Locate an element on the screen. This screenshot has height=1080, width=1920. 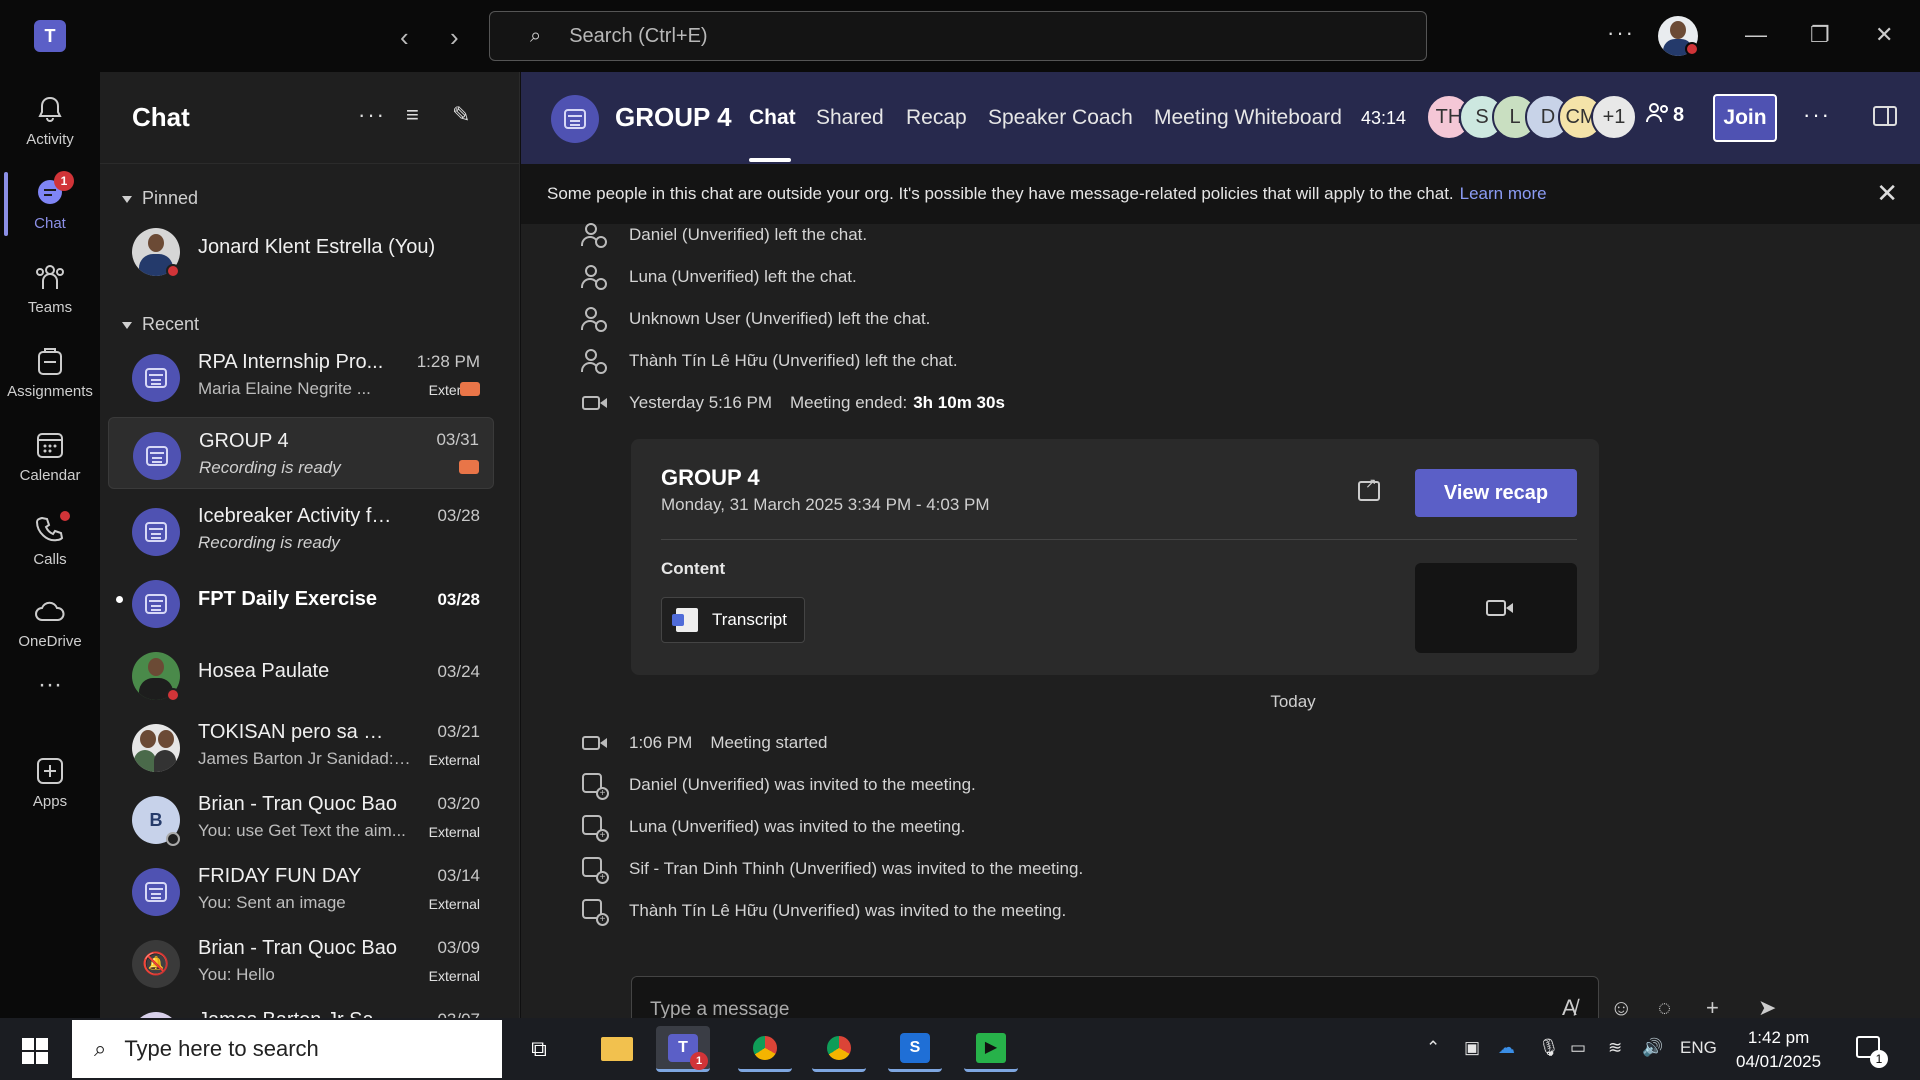
microphone-icon: 🎙 is located at coordinates (1549, 1048).